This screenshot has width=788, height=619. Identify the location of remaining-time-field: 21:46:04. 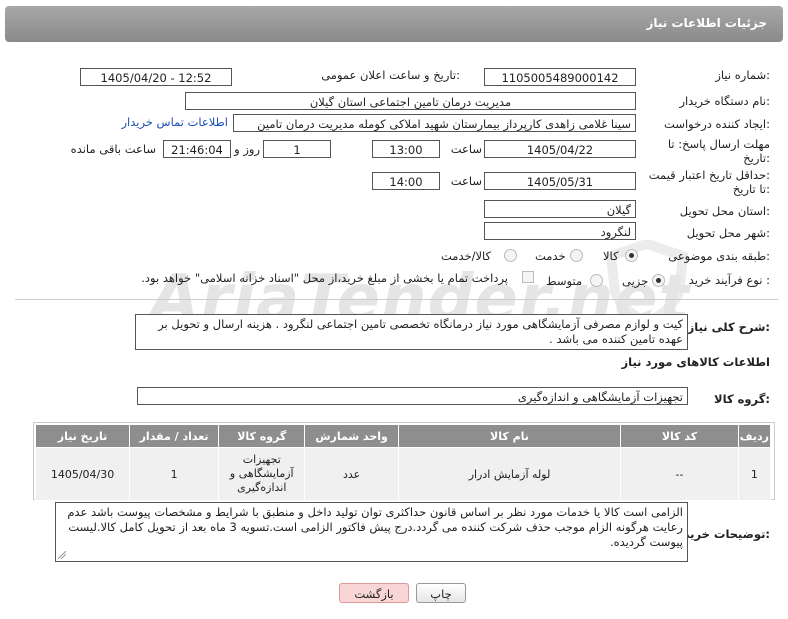
(197, 149).